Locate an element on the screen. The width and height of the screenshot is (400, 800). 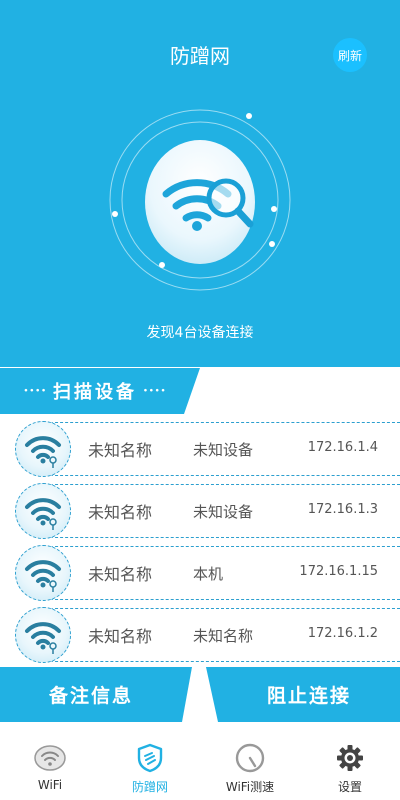
nav-item-speedtest: WiFi测速 is located at coordinates (250, 767).